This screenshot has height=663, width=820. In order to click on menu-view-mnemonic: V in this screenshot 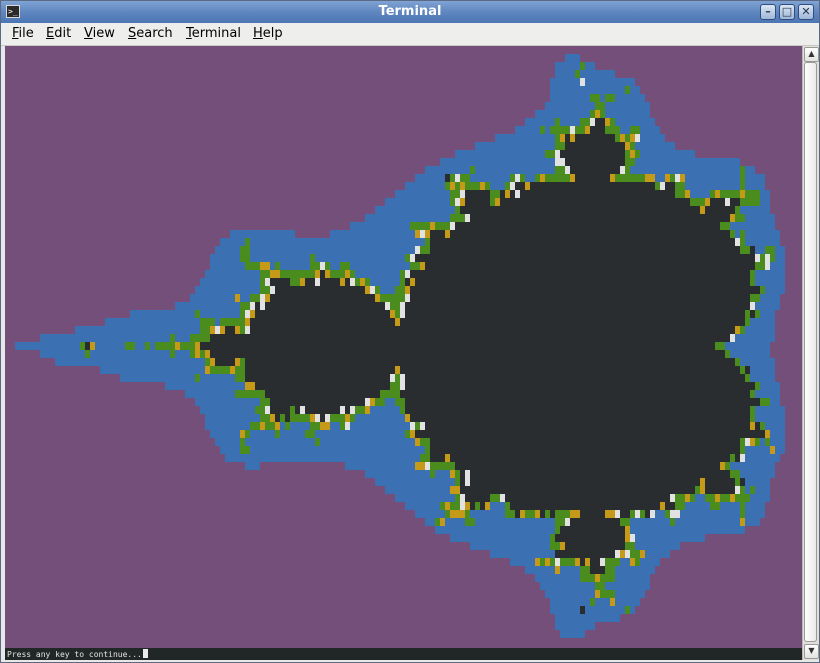, I will do `click(88, 33)`.